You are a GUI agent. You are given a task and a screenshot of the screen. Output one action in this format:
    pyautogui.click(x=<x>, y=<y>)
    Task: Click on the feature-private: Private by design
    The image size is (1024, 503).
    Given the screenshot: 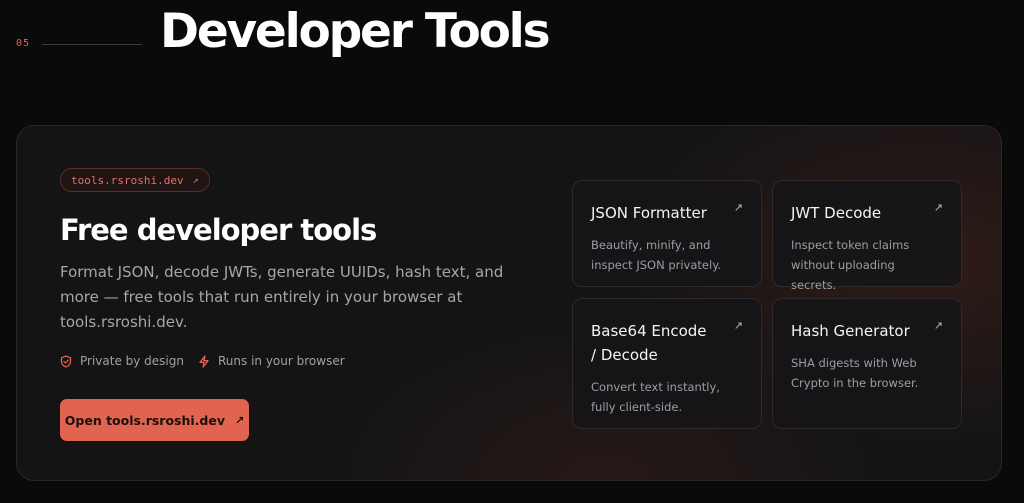 What is the action you would take?
    pyautogui.click(x=122, y=361)
    